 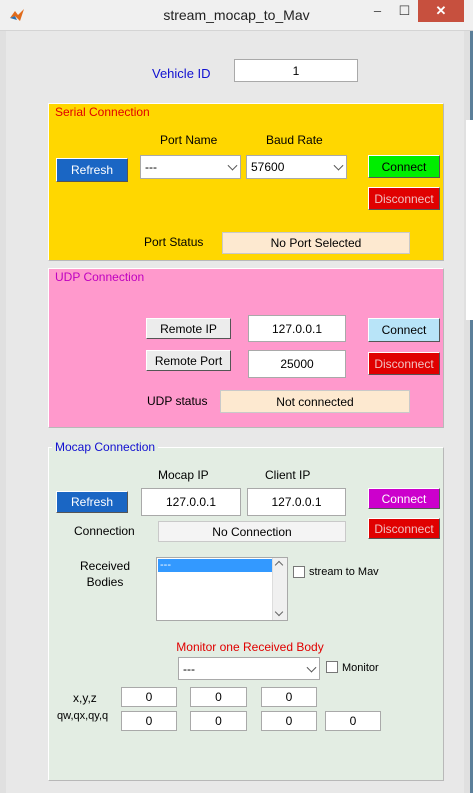 What do you see at coordinates (404, 363) in the screenshot?
I see `udp-disconnect-button: Disconnect` at bounding box center [404, 363].